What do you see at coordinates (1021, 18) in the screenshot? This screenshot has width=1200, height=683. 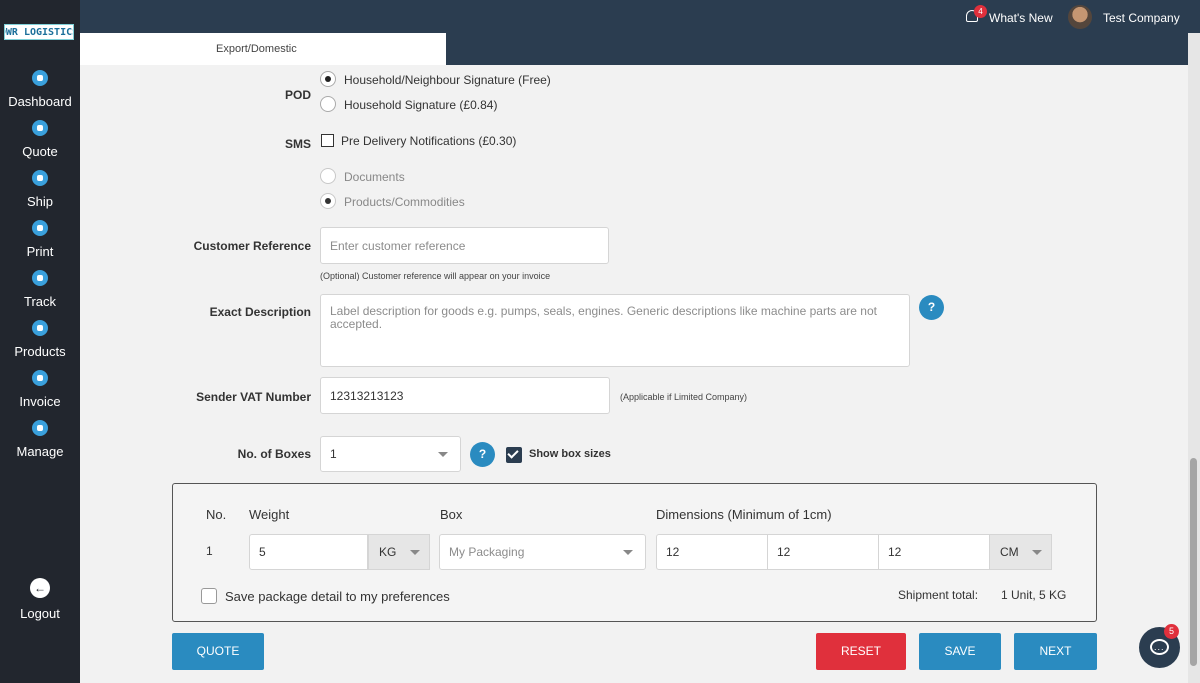 I see `whats-new-link: What's New` at bounding box center [1021, 18].